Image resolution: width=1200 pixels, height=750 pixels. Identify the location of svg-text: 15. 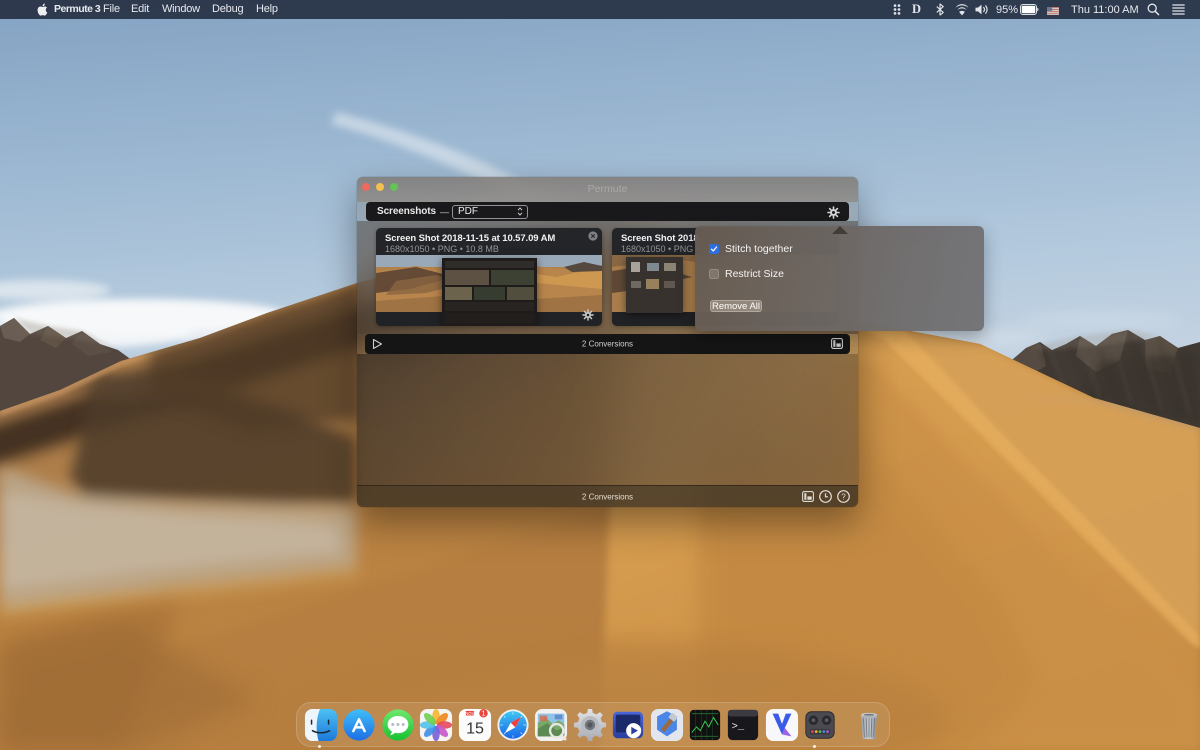
(475, 728).